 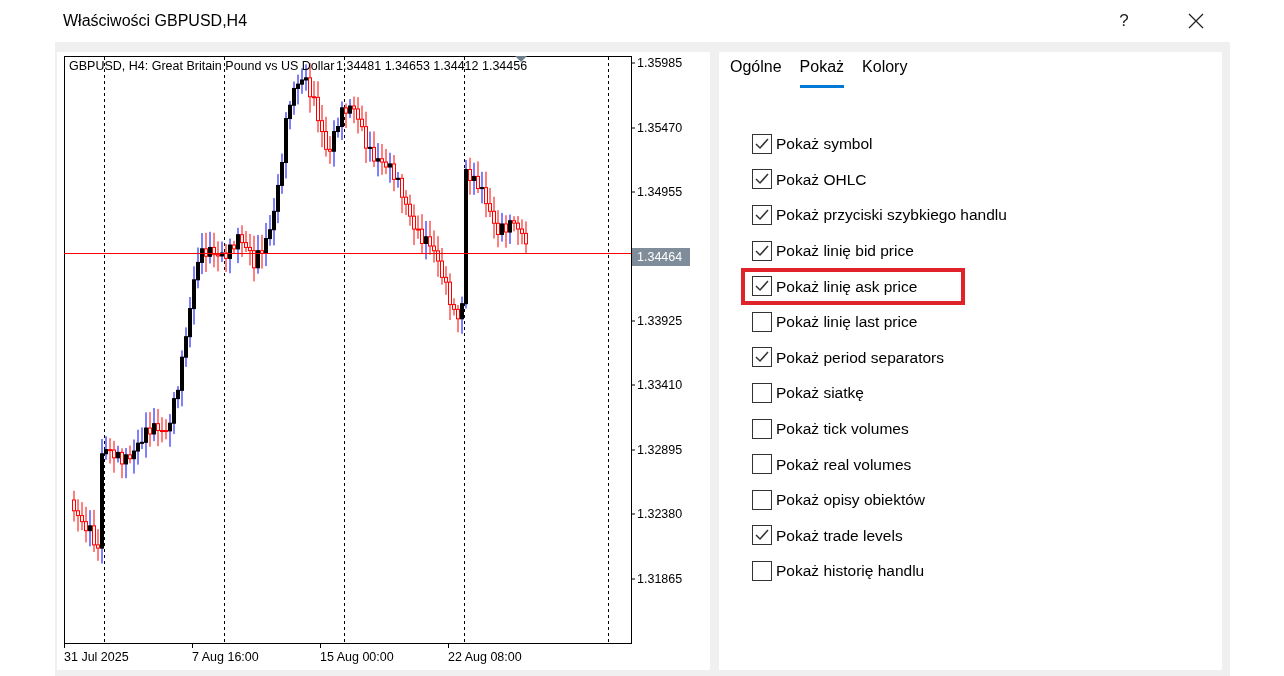 What do you see at coordinates (661, 257) in the screenshot?
I see `bid-price-tag: 1.34464` at bounding box center [661, 257].